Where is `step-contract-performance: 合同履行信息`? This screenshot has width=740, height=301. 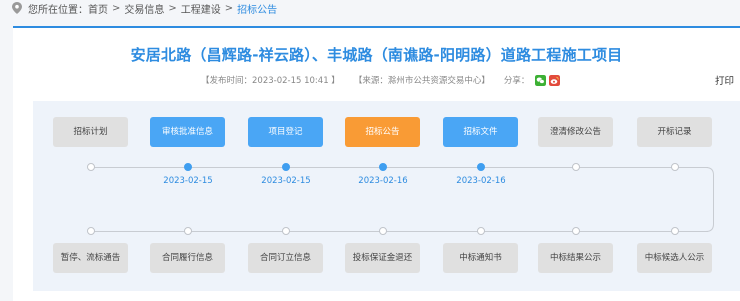
step-contract-performance: 合同履行信息 is located at coordinates (187, 258).